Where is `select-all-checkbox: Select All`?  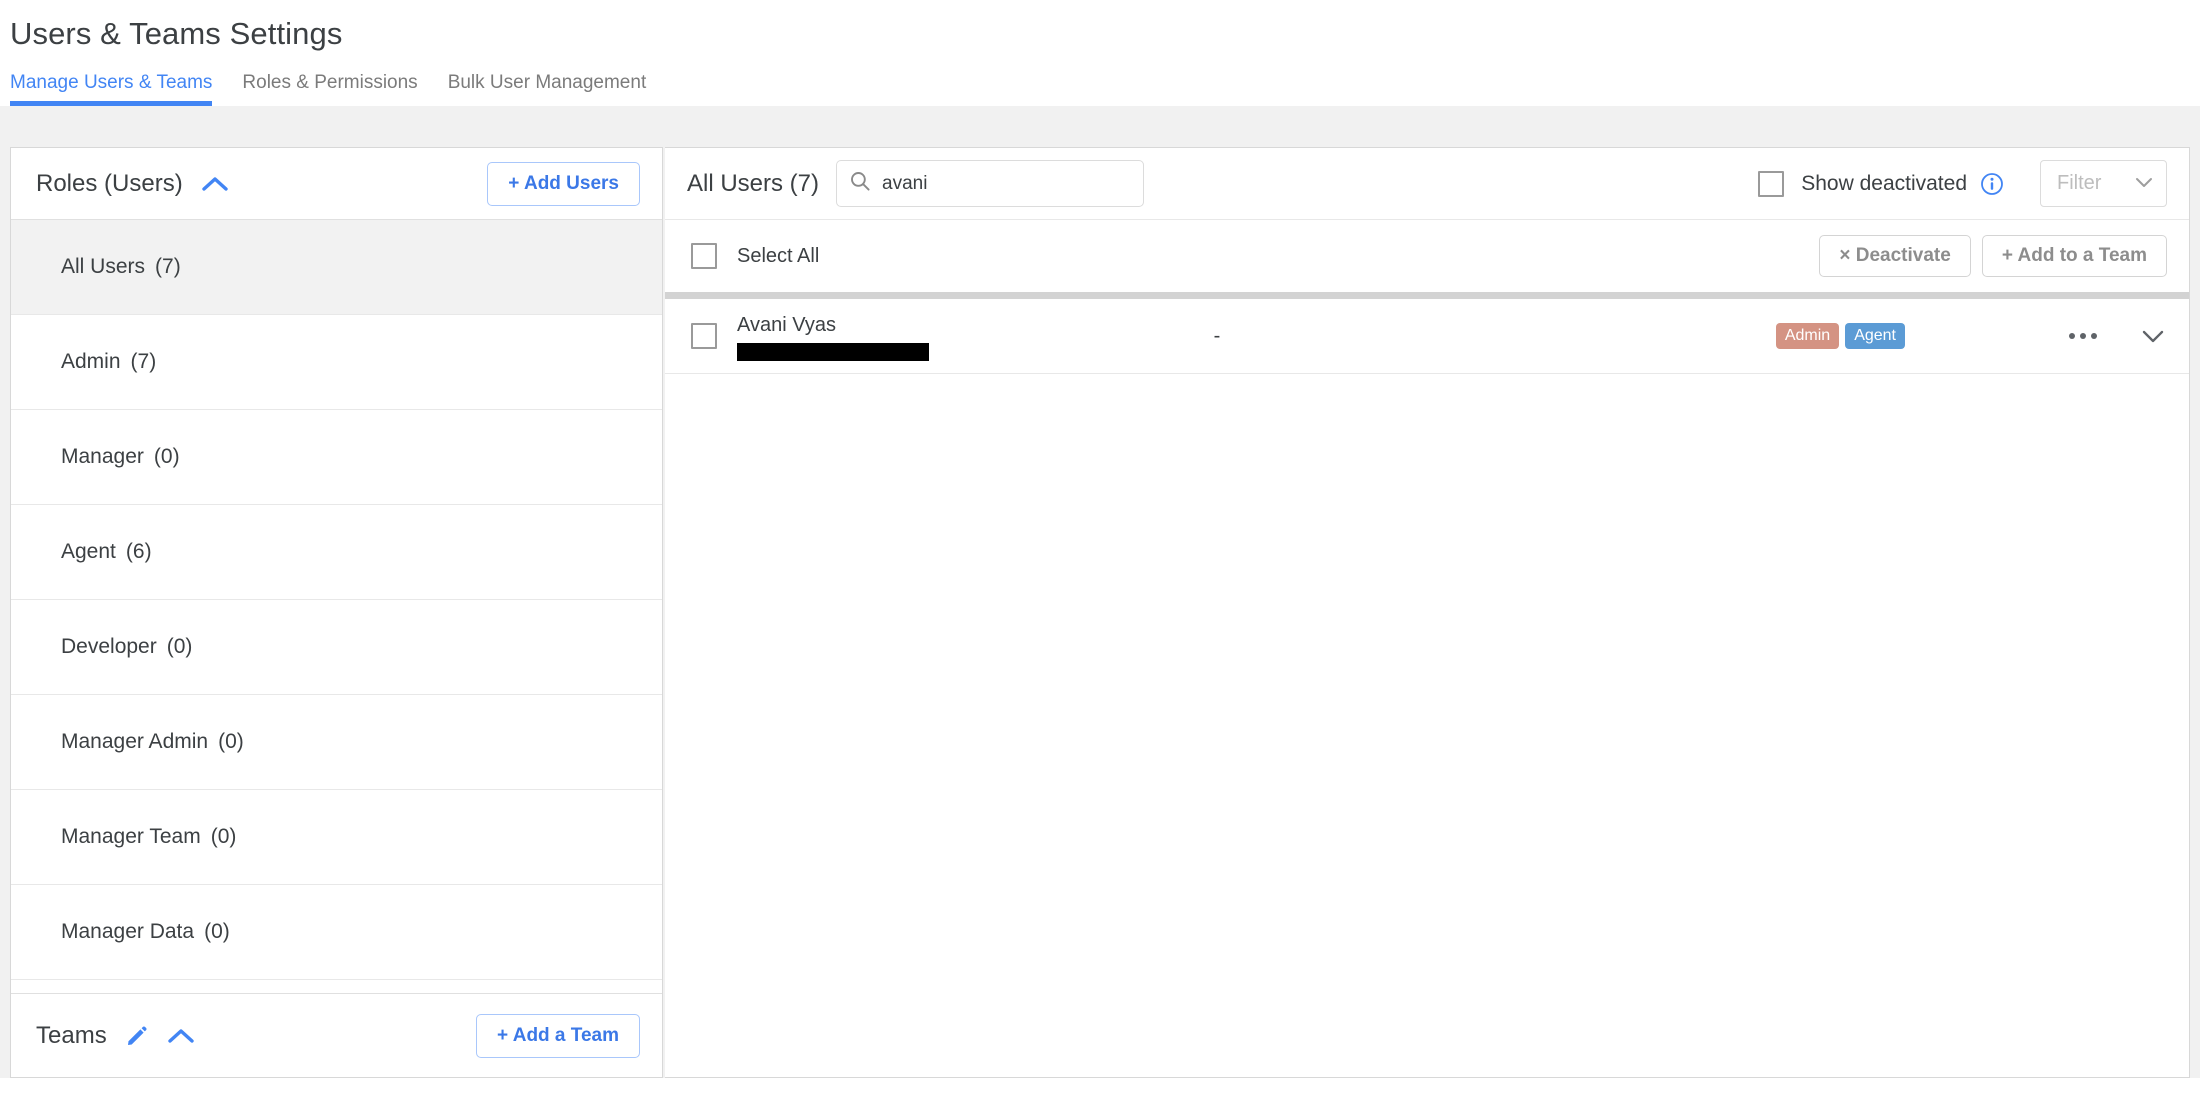 select-all-checkbox: Select All is located at coordinates (755, 256).